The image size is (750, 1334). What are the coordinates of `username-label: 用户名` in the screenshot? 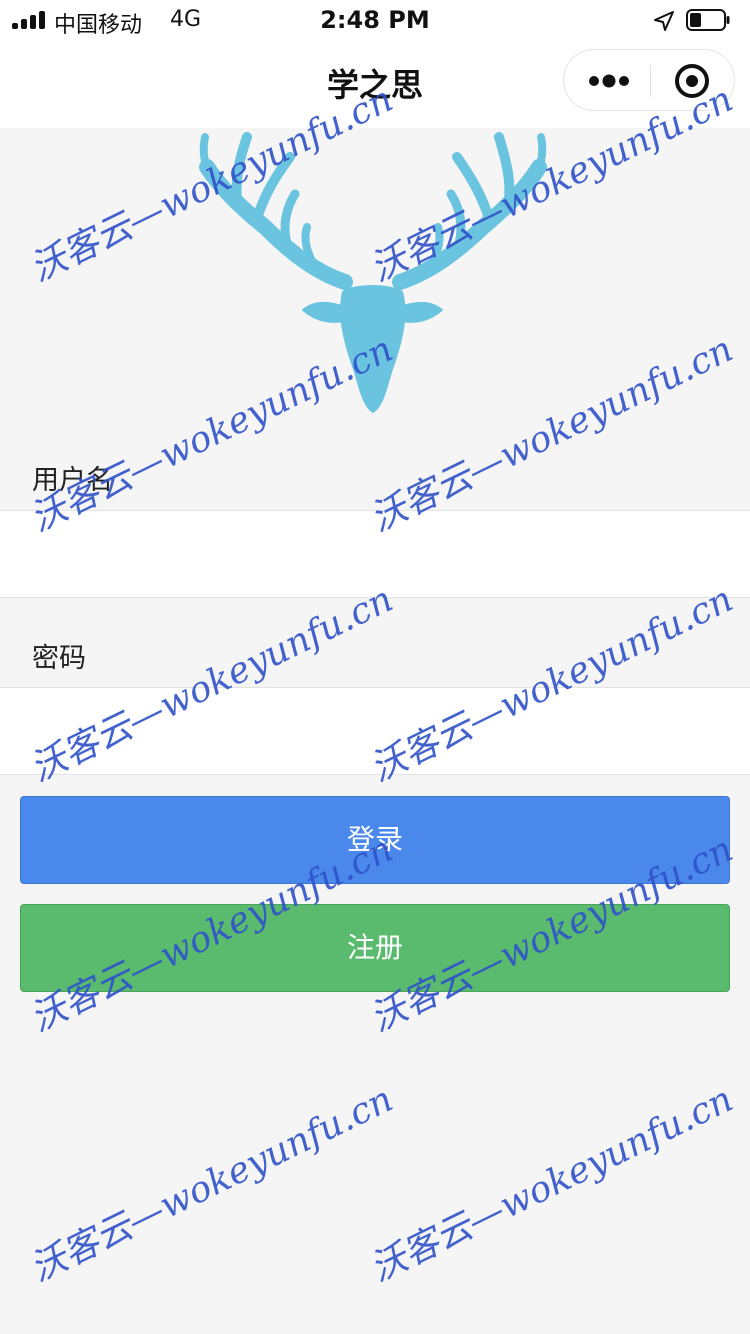 It's located at (72, 480).